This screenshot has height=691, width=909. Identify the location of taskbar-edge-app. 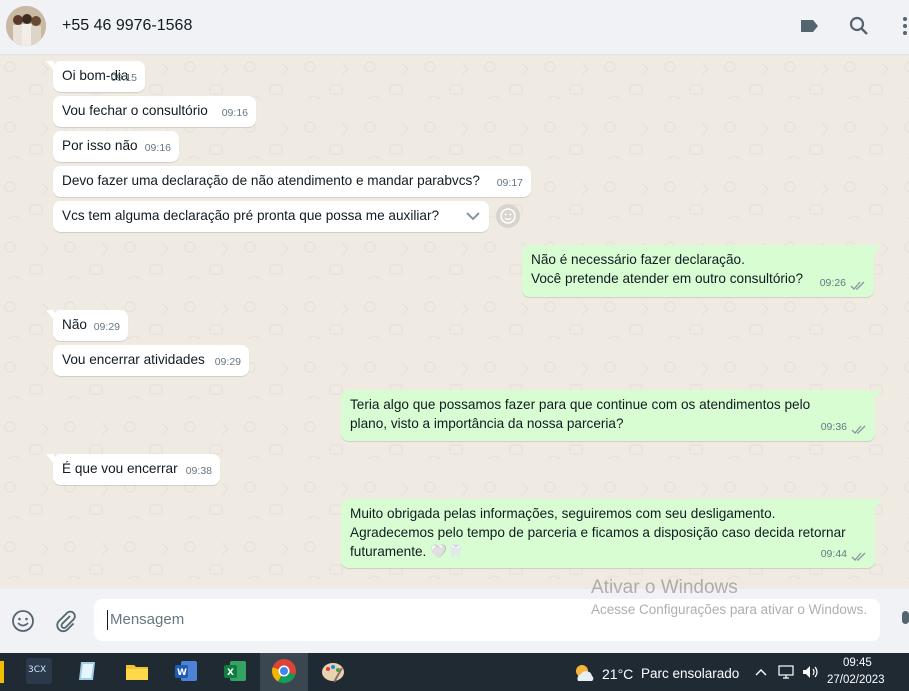
(2, 672).